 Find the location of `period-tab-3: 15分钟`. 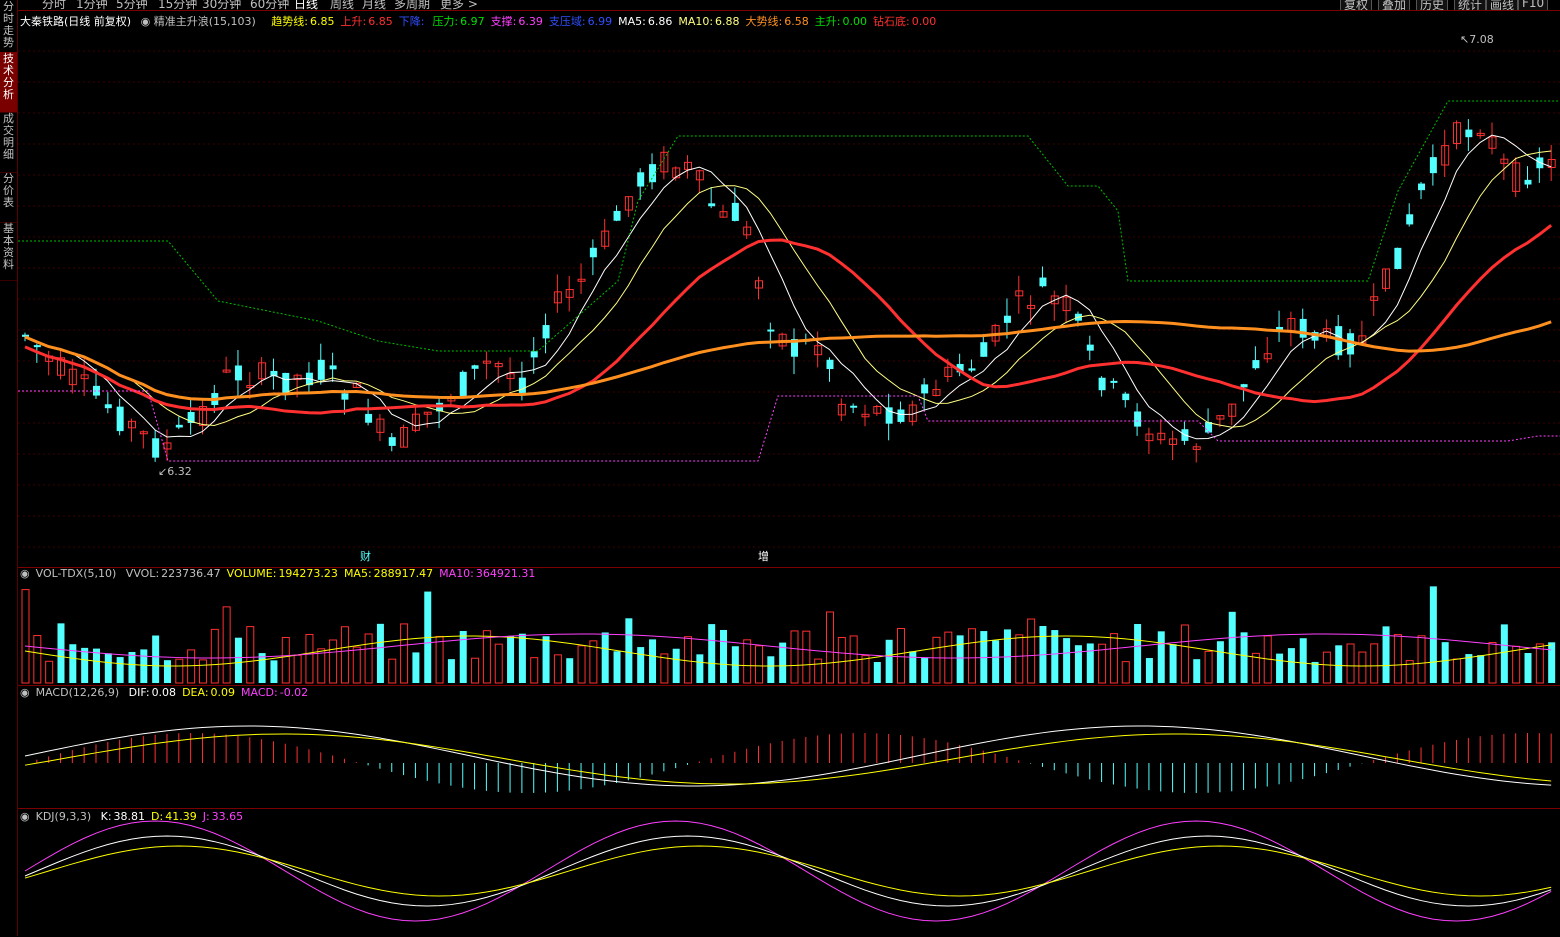

period-tab-3: 15分钟 is located at coordinates (177, 5).